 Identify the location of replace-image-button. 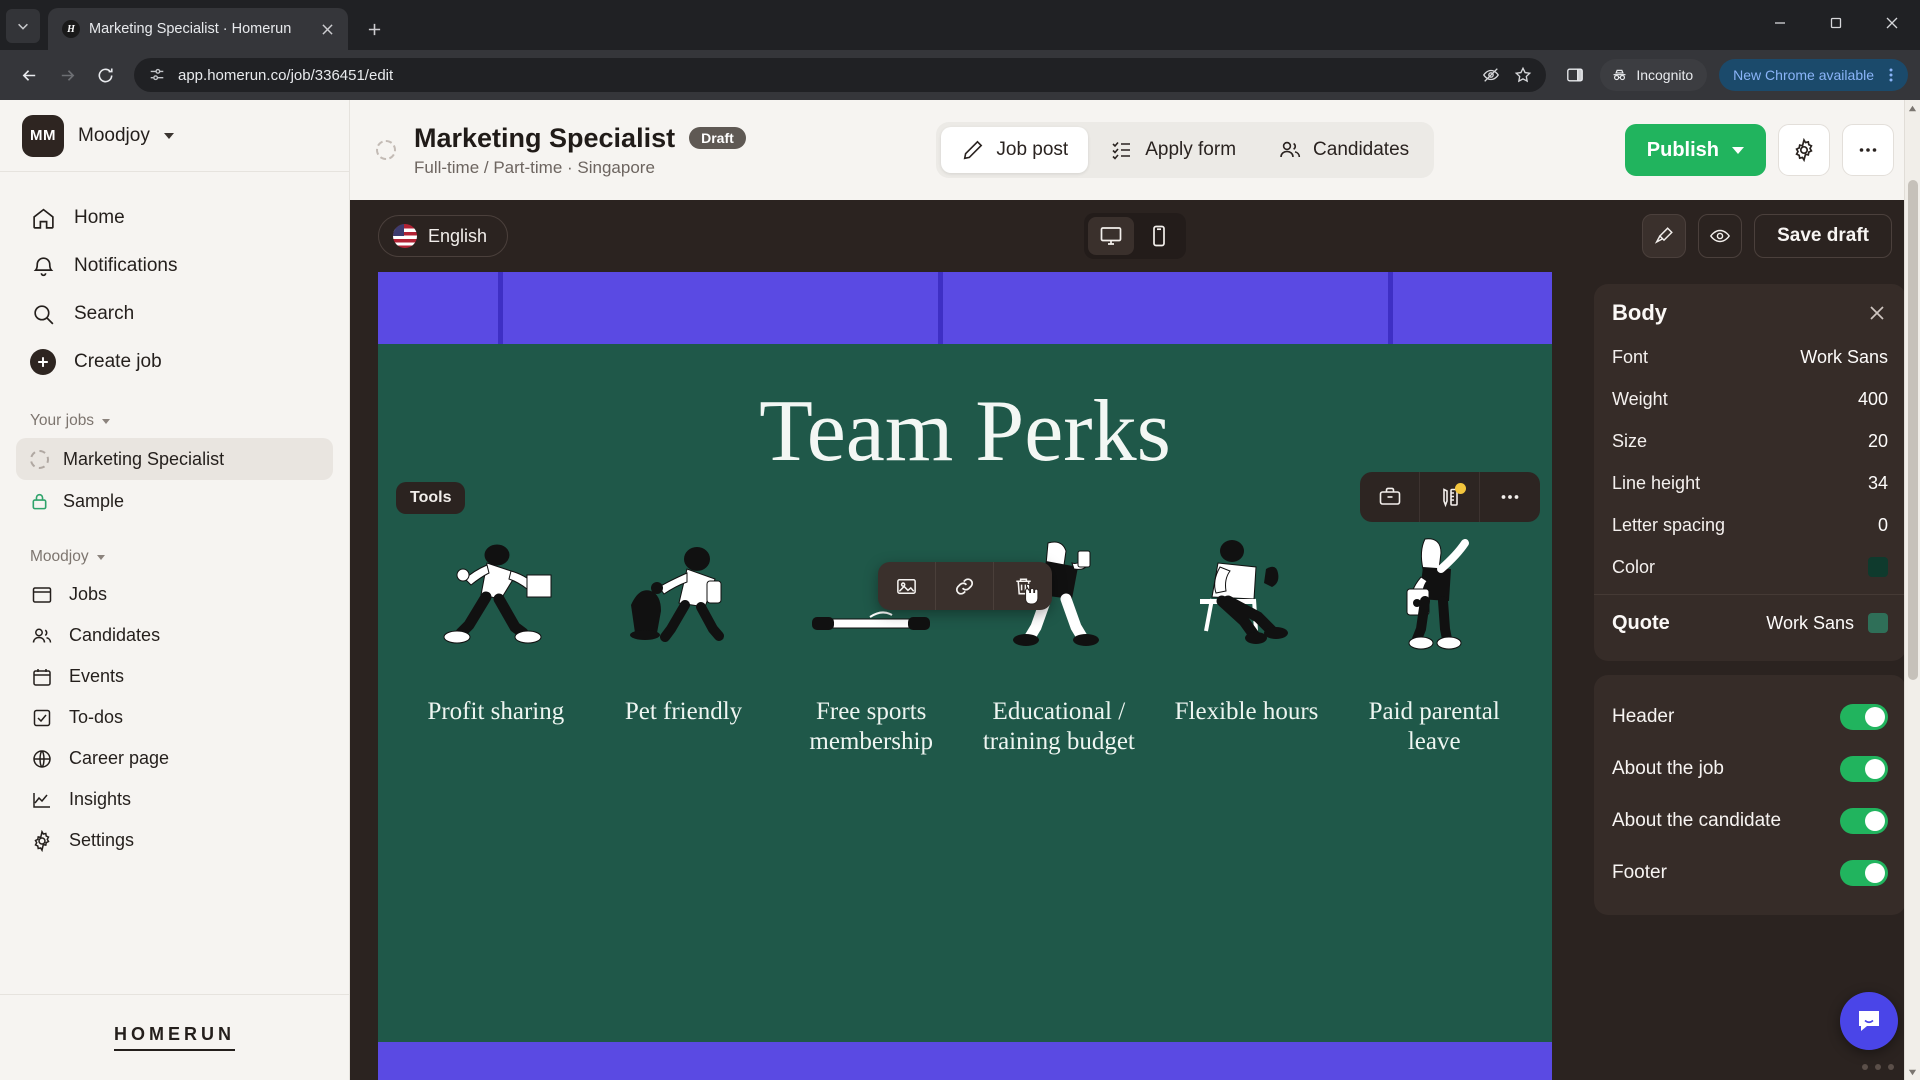
(907, 586).